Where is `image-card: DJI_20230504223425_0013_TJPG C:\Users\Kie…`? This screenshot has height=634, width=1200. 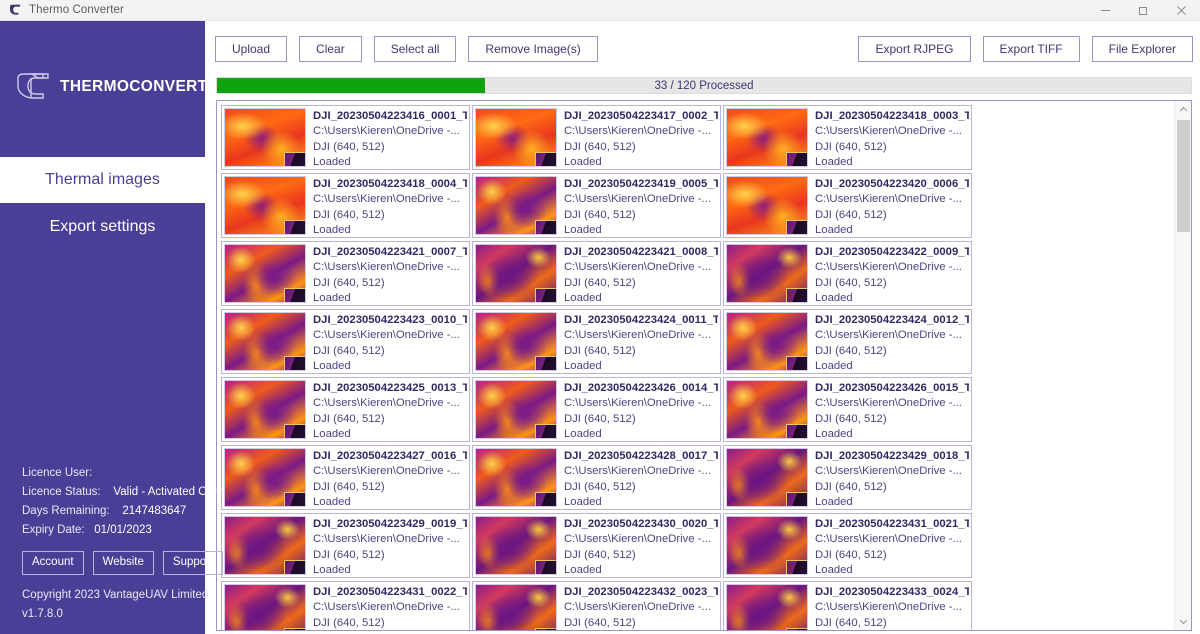 image-card: DJI_20230504223425_0013_TJPG C:\Users\Kie… is located at coordinates (345, 410).